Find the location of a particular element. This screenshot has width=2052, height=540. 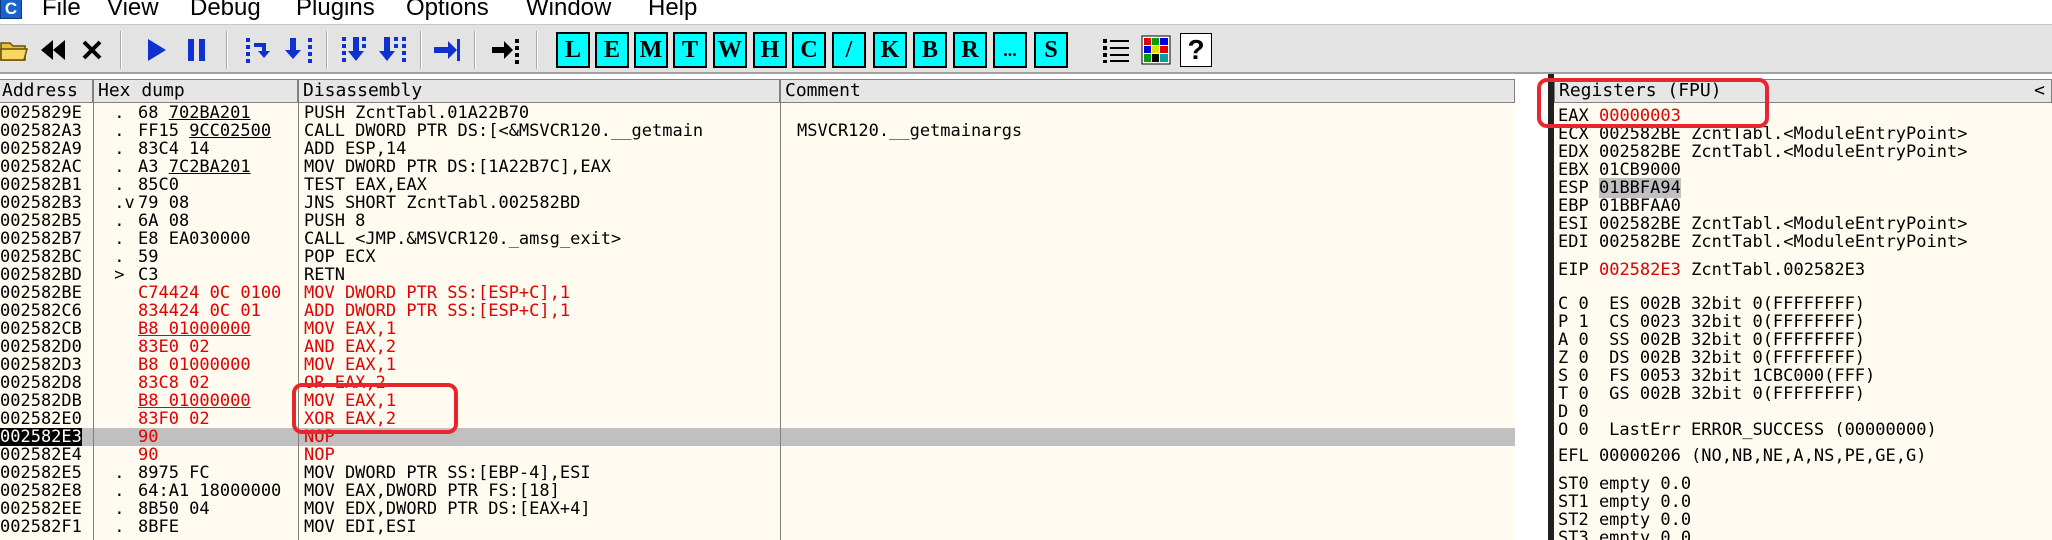

hex-cell: 83F0 02 is located at coordinates (174, 419).